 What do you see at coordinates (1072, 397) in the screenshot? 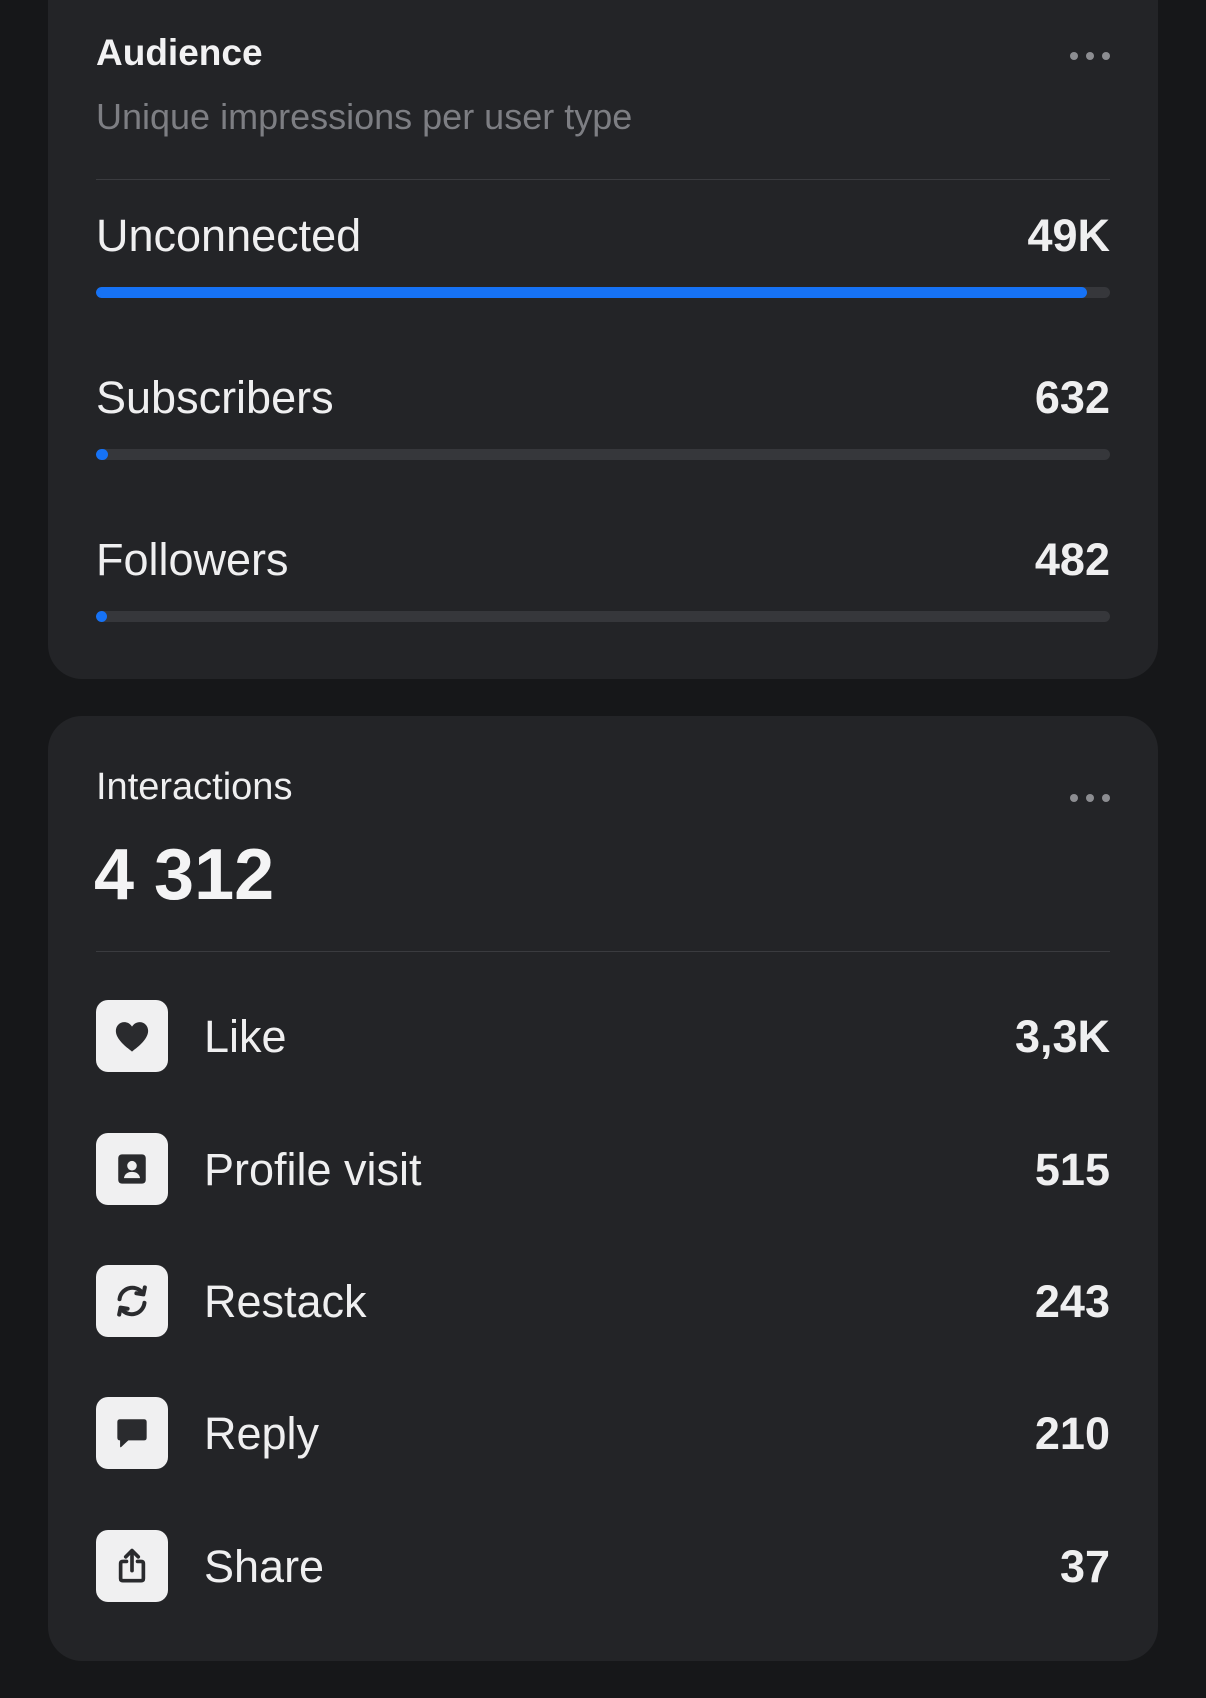
I see `audience-row-value: 632` at bounding box center [1072, 397].